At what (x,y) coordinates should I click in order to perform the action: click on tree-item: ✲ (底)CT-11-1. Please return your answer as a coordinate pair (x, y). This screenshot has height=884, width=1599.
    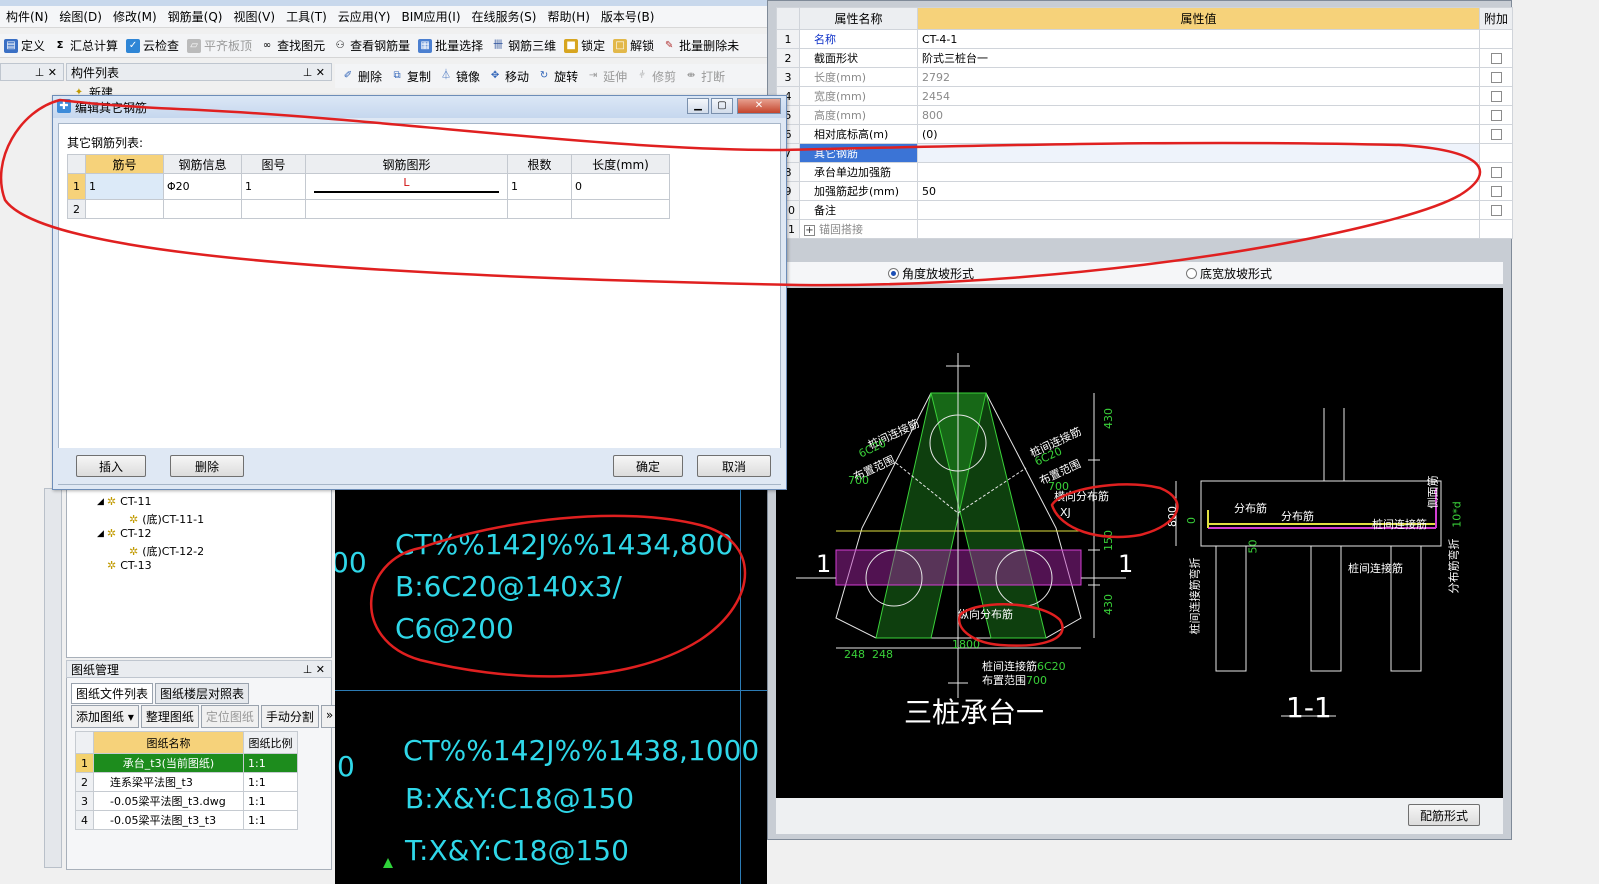
    Looking at the image, I should click on (166, 519).